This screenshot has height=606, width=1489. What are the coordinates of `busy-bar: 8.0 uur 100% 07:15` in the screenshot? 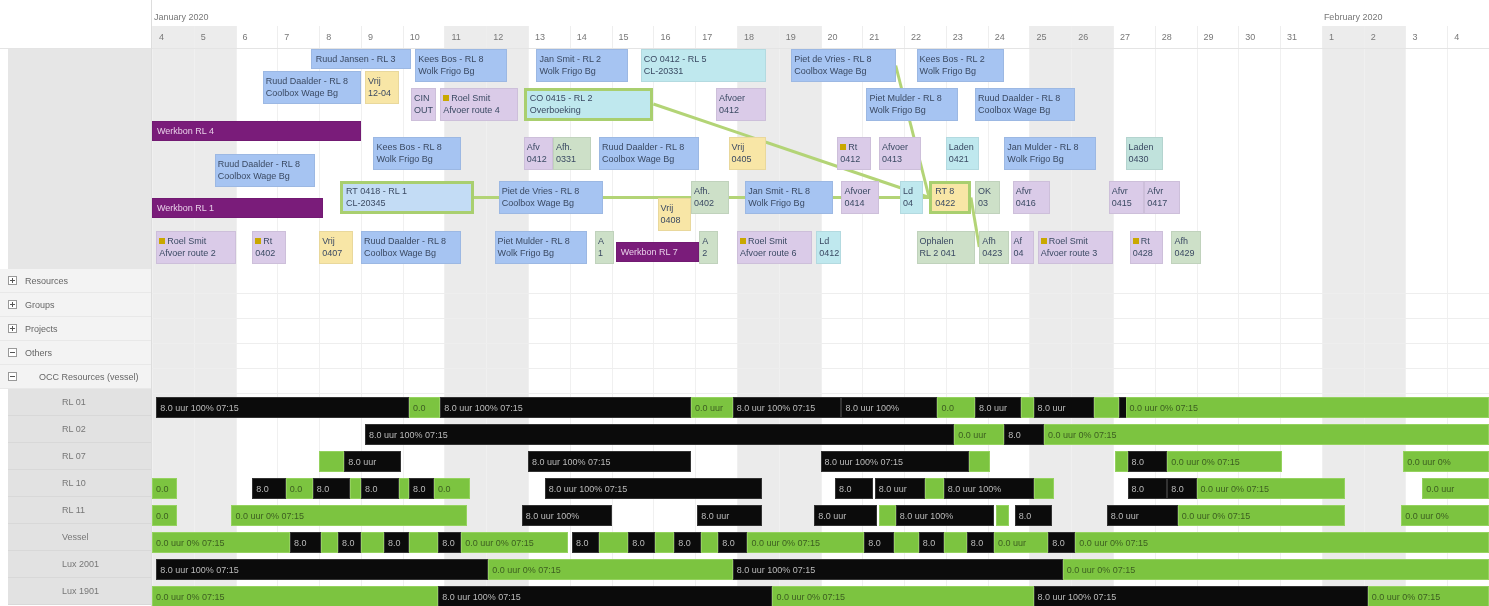 It's located at (660, 434).